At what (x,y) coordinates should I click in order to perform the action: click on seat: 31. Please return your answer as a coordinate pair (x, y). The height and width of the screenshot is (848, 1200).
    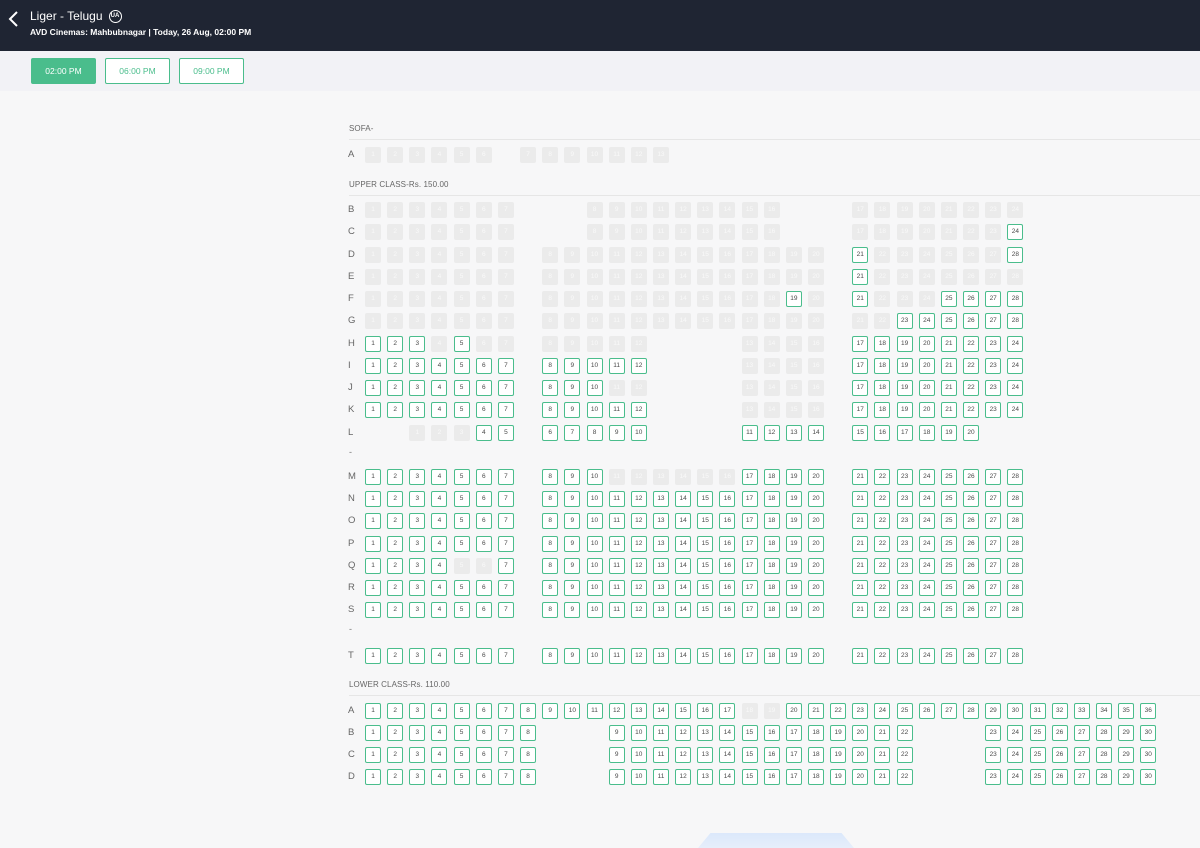
    Looking at the image, I should click on (1037, 711).